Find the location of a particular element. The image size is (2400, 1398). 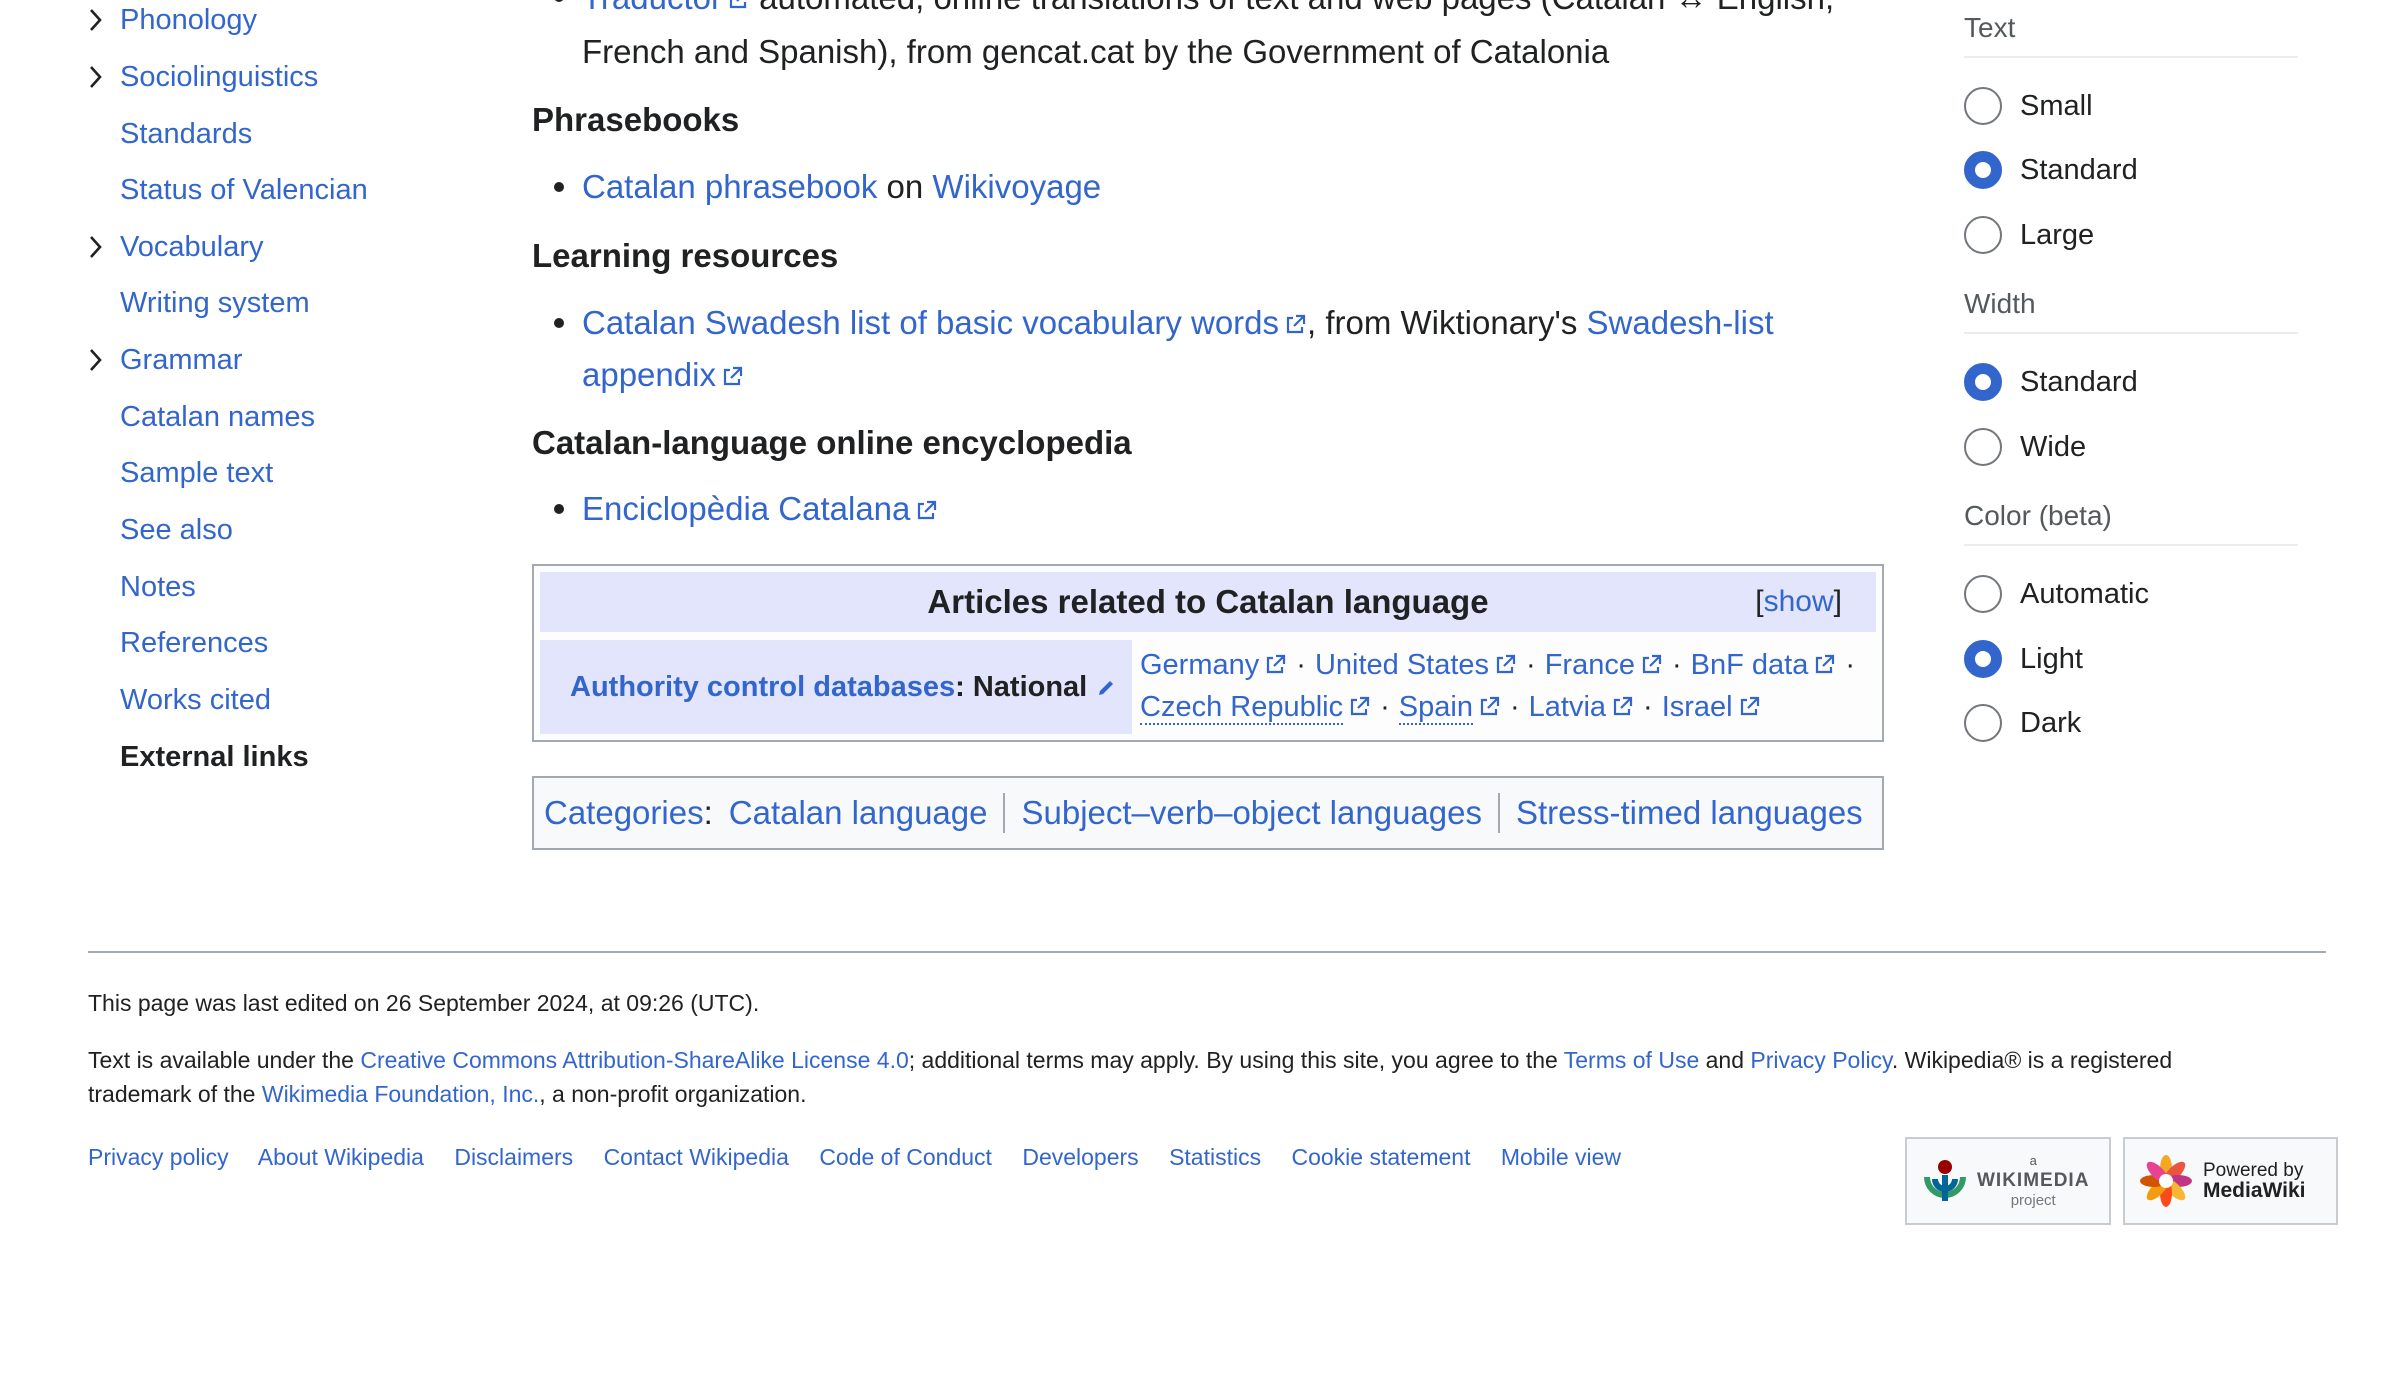

toc-item-label: See also is located at coordinates (176, 530).